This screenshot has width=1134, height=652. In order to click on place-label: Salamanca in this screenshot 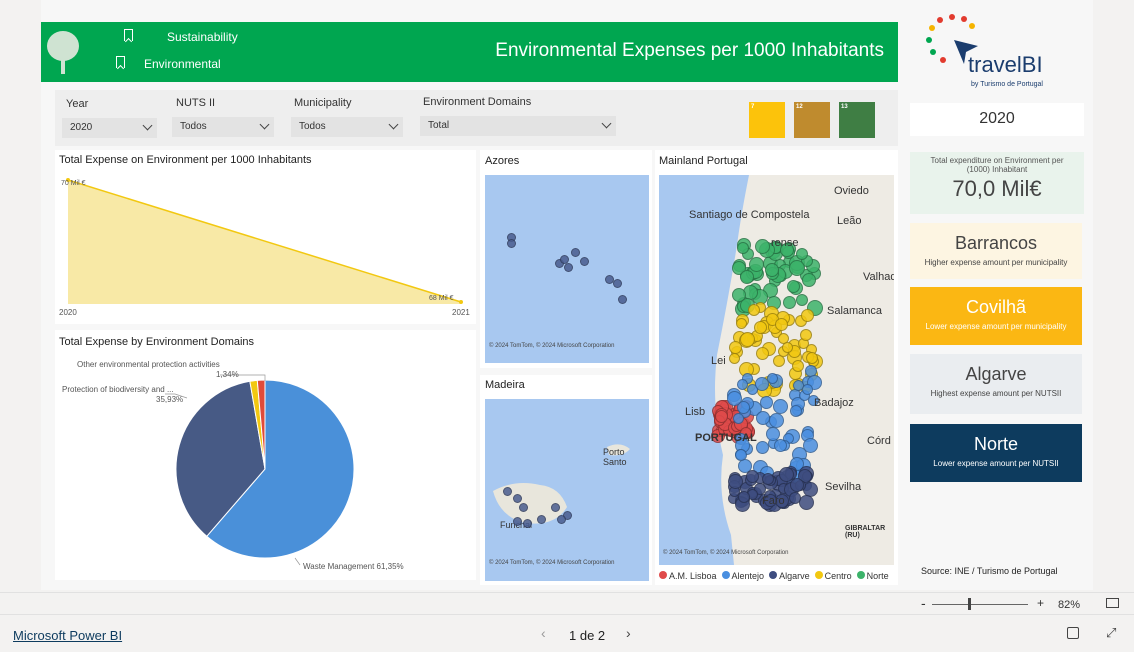, I will do `click(855, 311)`.